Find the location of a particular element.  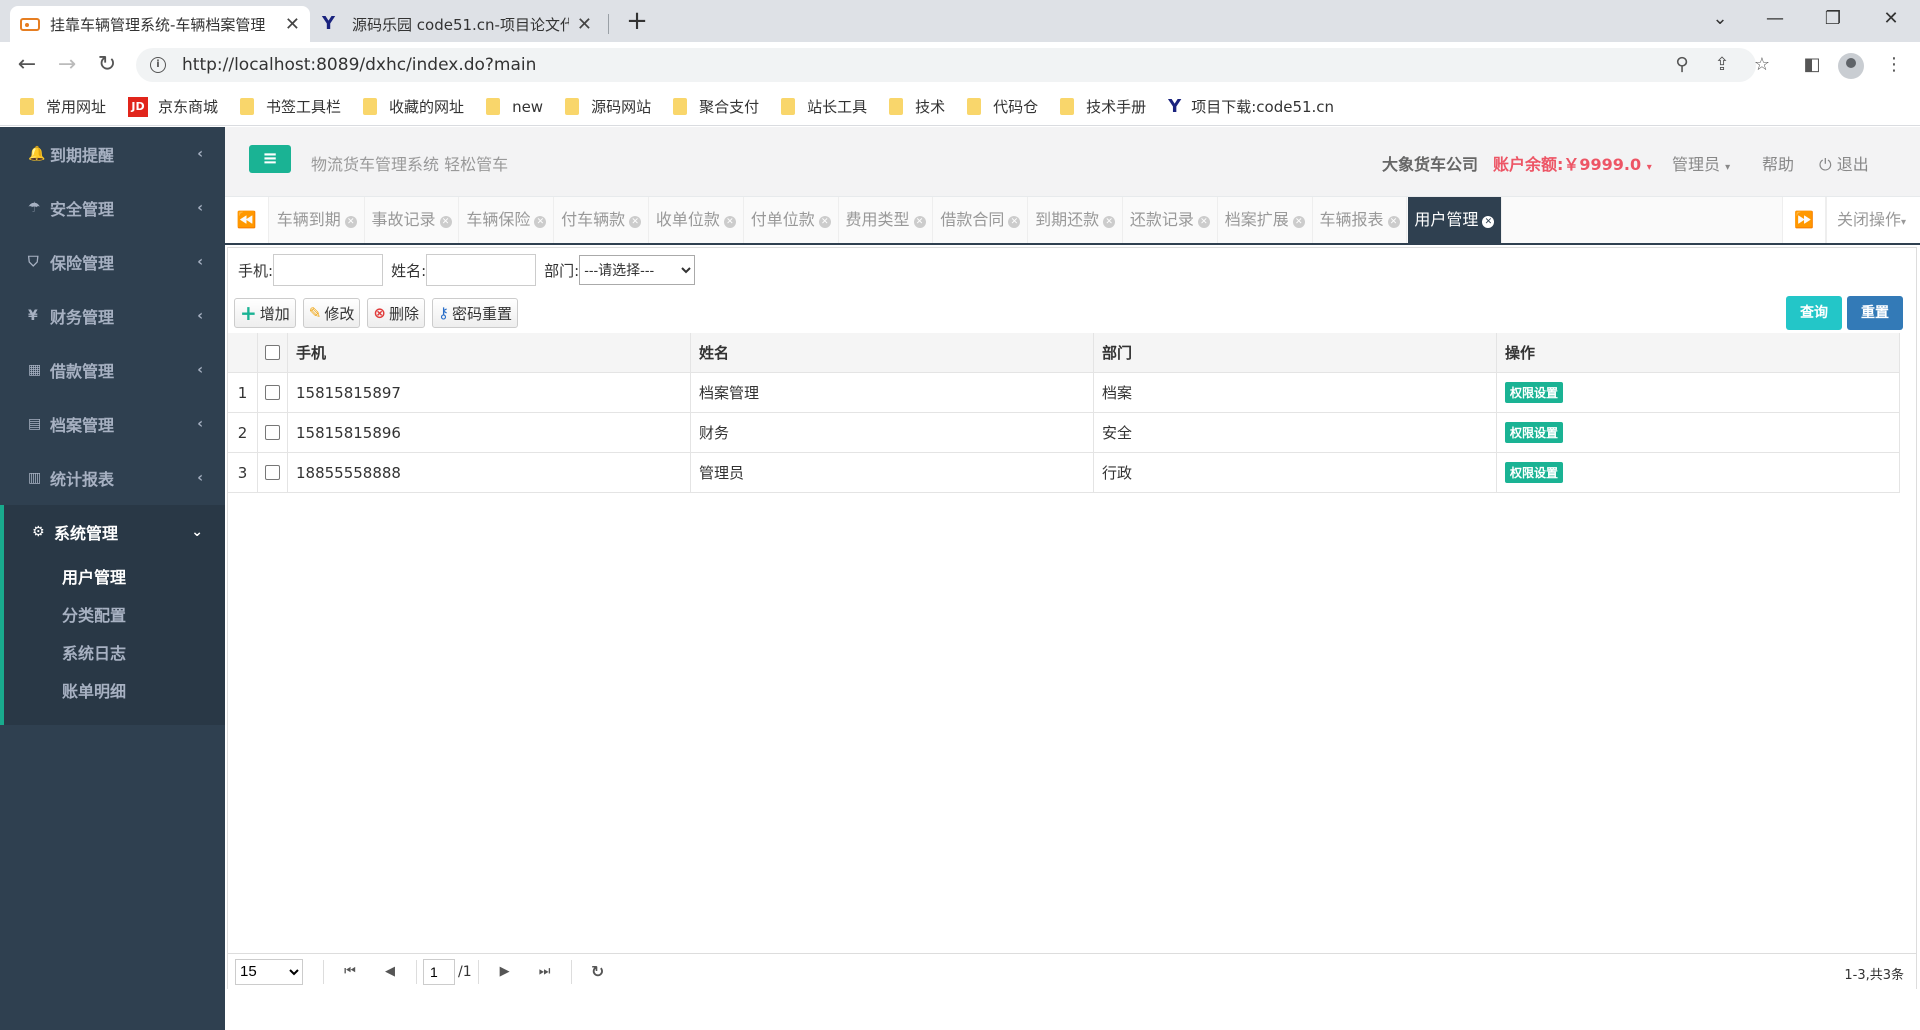

bookmark-item: JD 京东商城 is located at coordinates (173, 106).